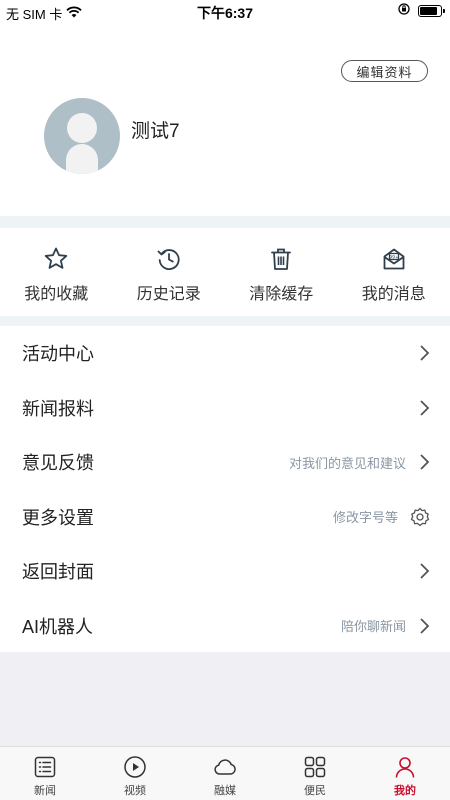 This screenshot has width=450, height=800. I want to click on bottom-tab-bar: 新闻 视频 融媒 便民 我的, so click(225, 773).